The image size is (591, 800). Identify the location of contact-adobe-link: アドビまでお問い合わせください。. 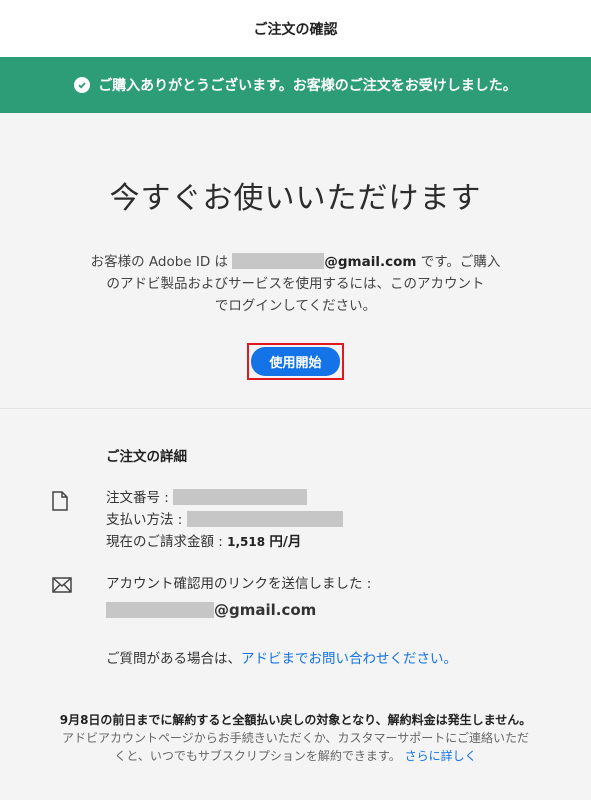
(349, 659).